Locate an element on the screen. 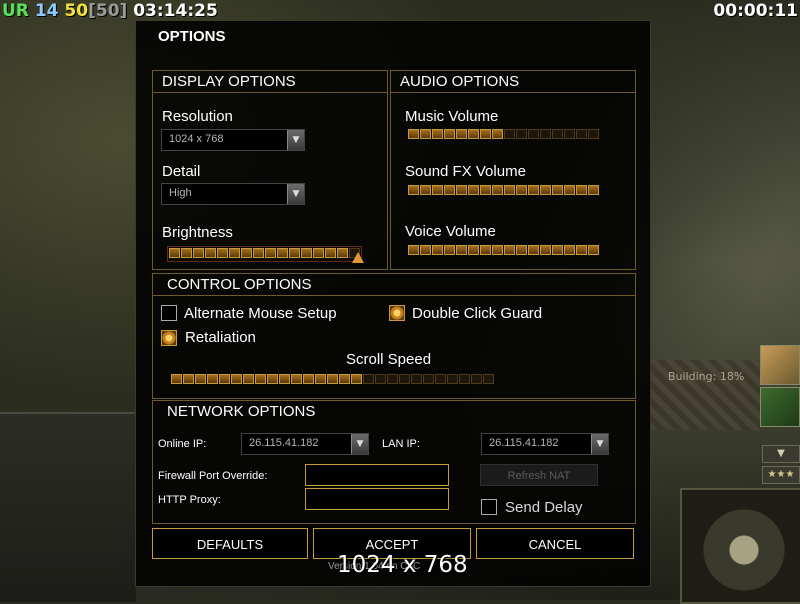 The width and height of the screenshot is (800, 604). refresh-nat-button: Refresh NAT is located at coordinates (539, 475).